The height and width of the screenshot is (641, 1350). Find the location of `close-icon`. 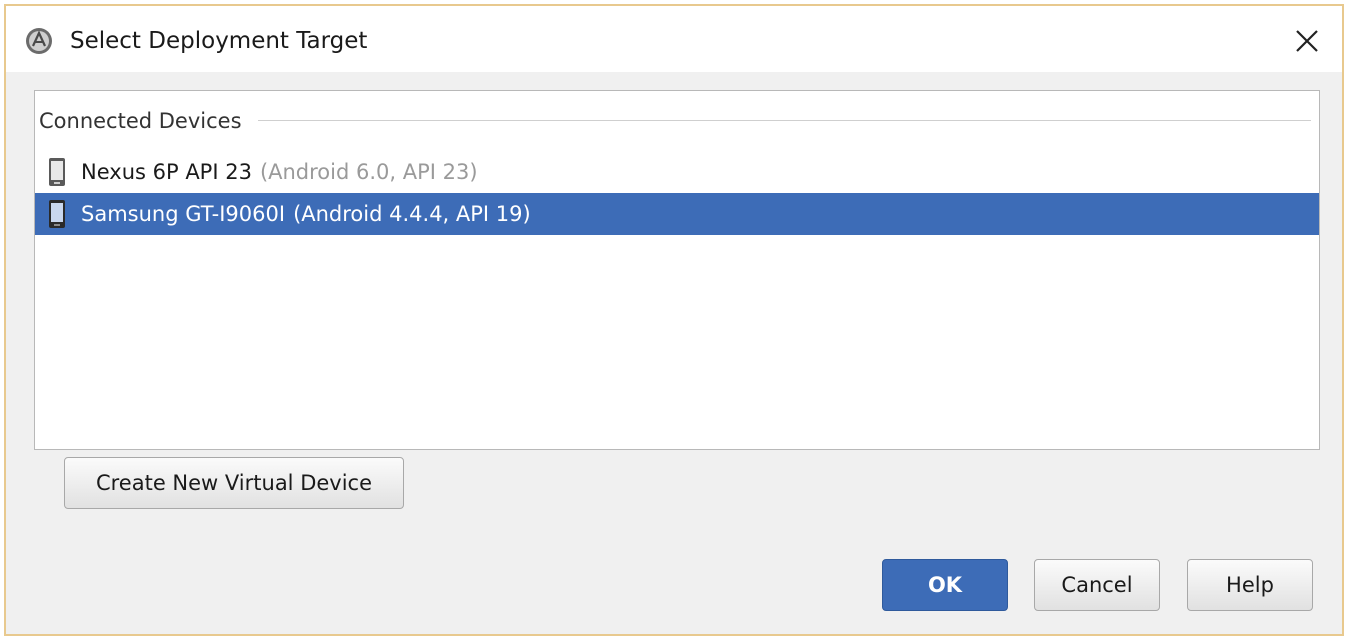

close-icon is located at coordinates (1307, 41).